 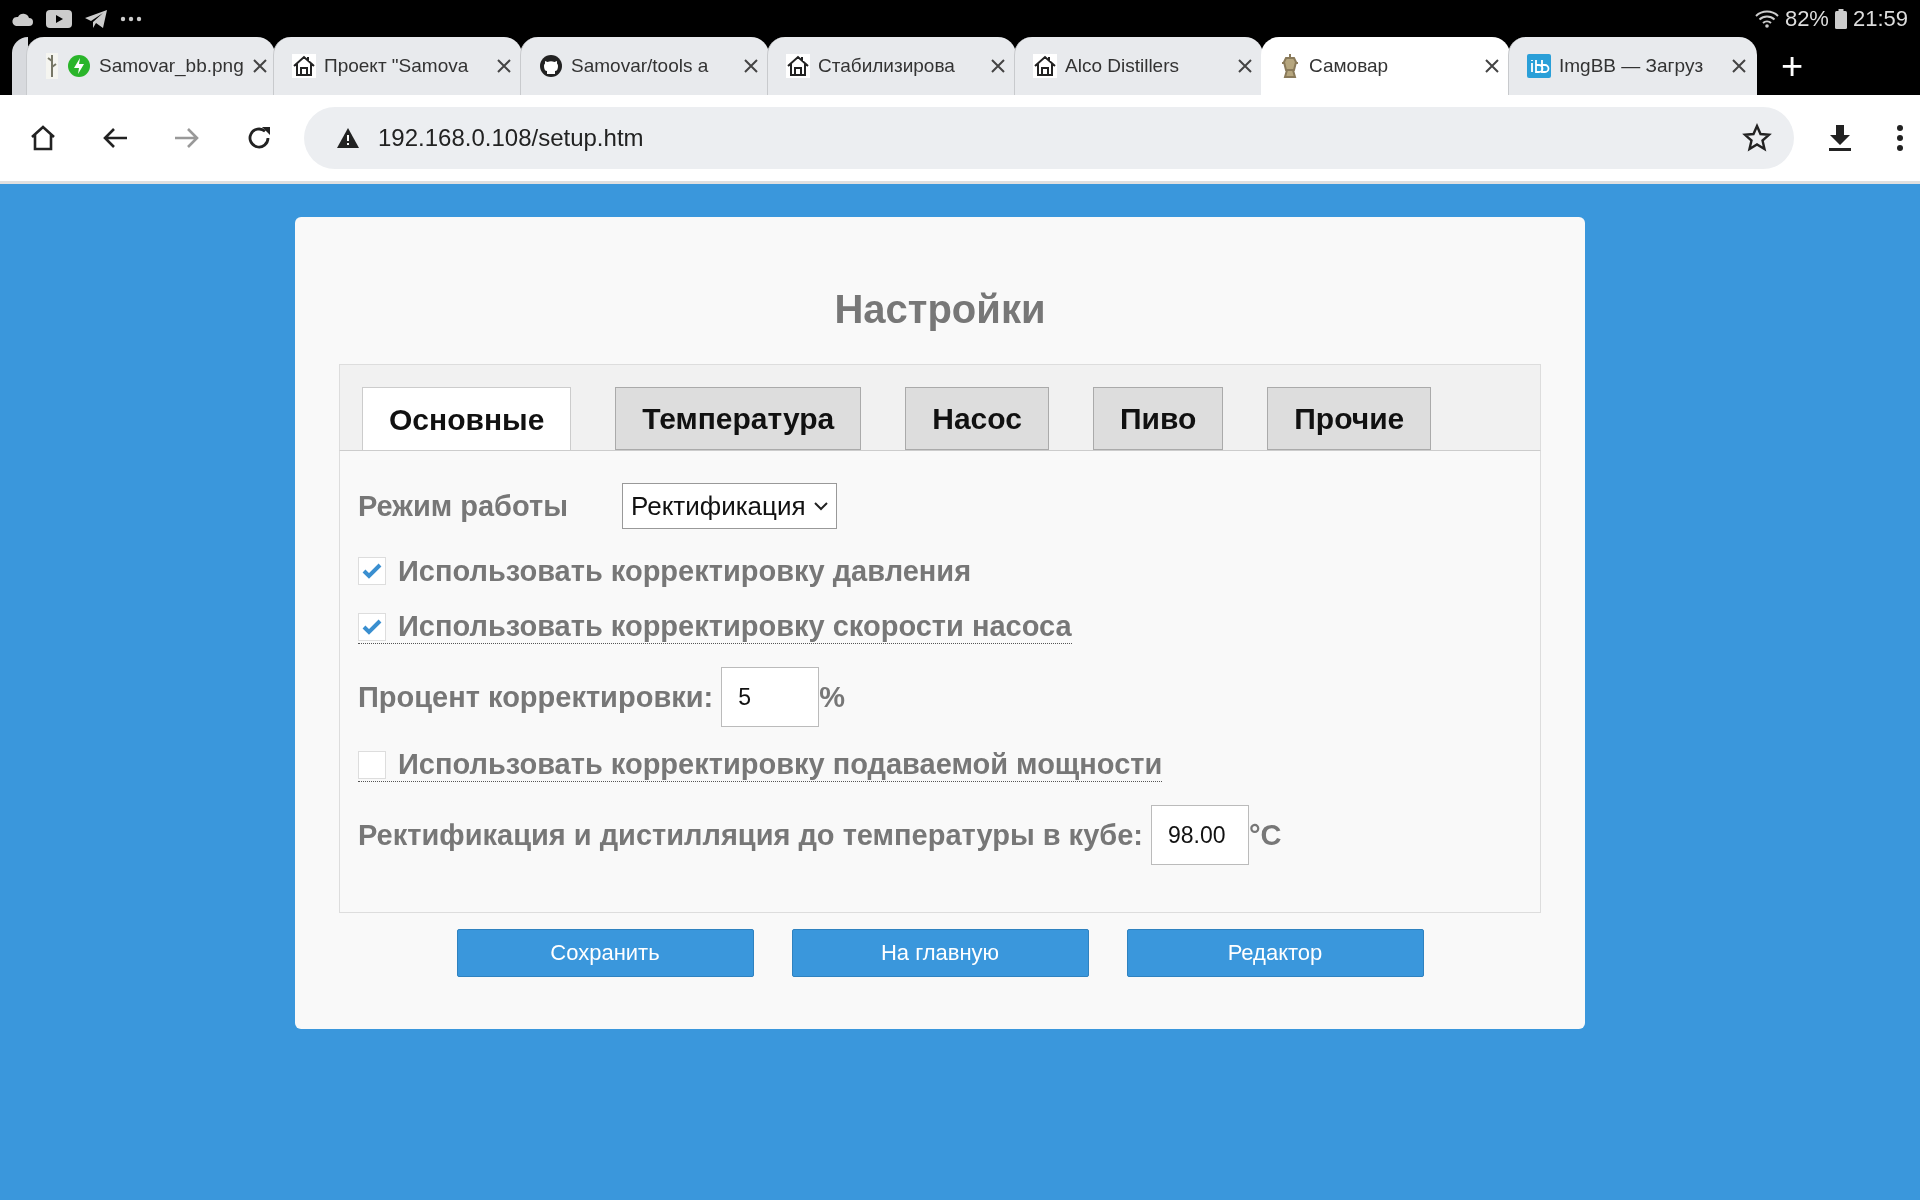 What do you see at coordinates (729, 506) in the screenshot?
I see `mode-dropdown: Ректификация` at bounding box center [729, 506].